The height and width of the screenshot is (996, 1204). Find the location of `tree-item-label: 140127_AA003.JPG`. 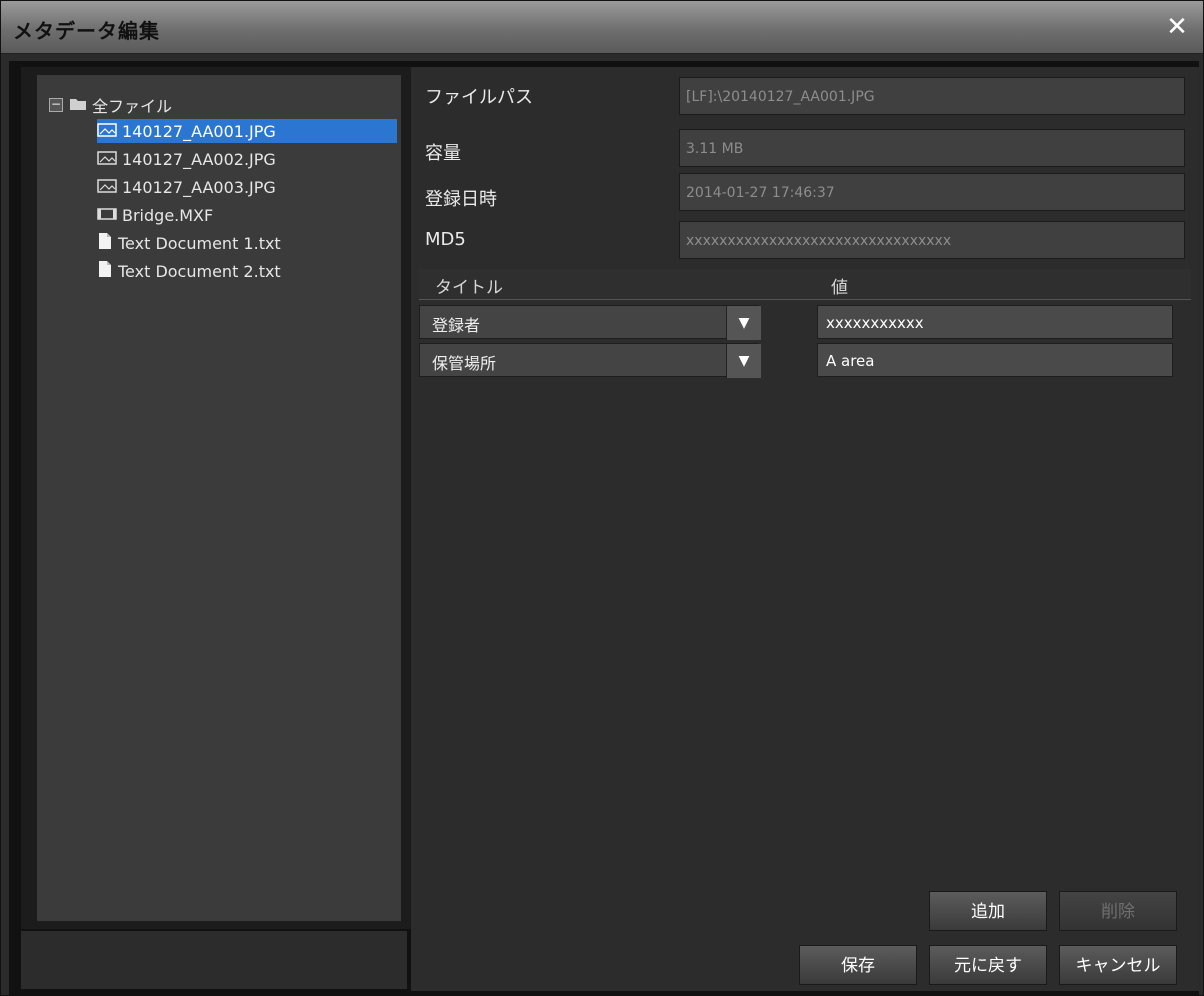

tree-item-label: 140127_AA003.JPG is located at coordinates (199, 187).